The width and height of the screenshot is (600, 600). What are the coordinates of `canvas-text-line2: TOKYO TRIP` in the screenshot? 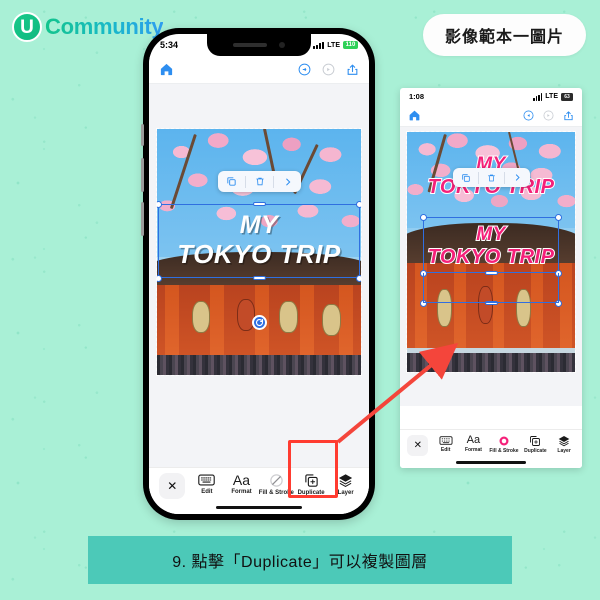 It's located at (259, 254).